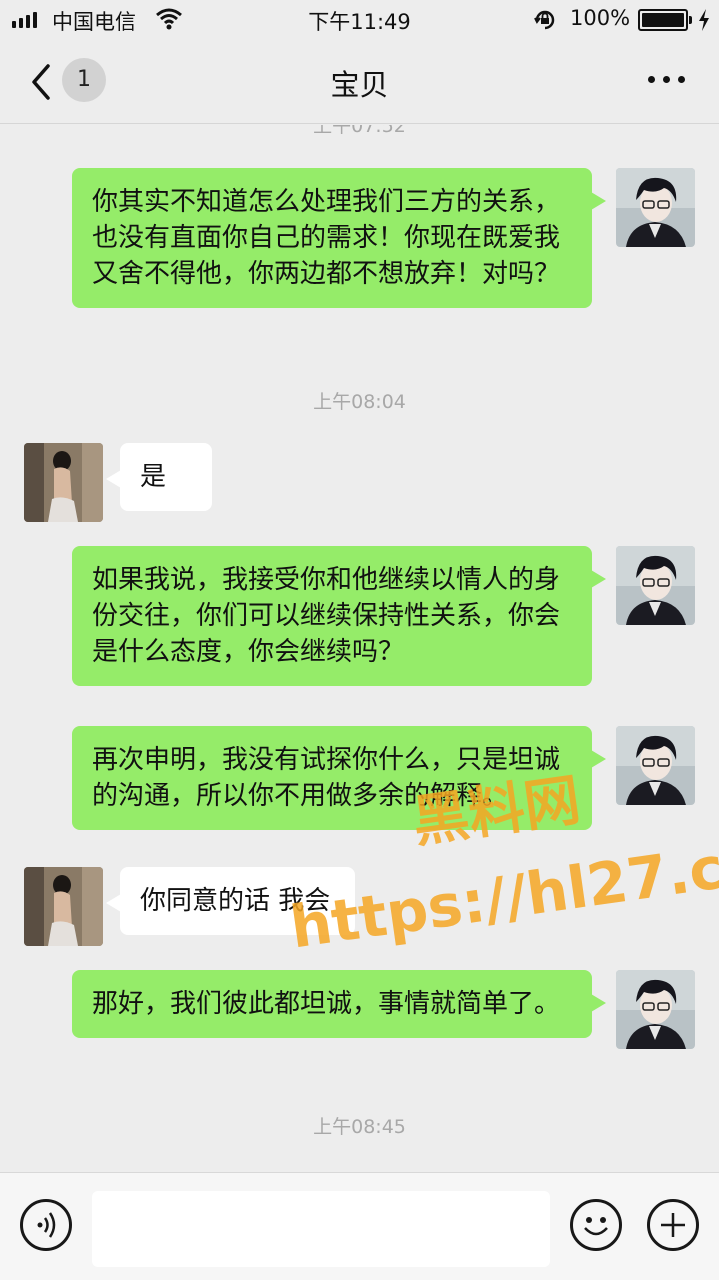 This screenshot has width=719, height=1280. I want to click on chat-title: 宝贝, so click(359, 85).